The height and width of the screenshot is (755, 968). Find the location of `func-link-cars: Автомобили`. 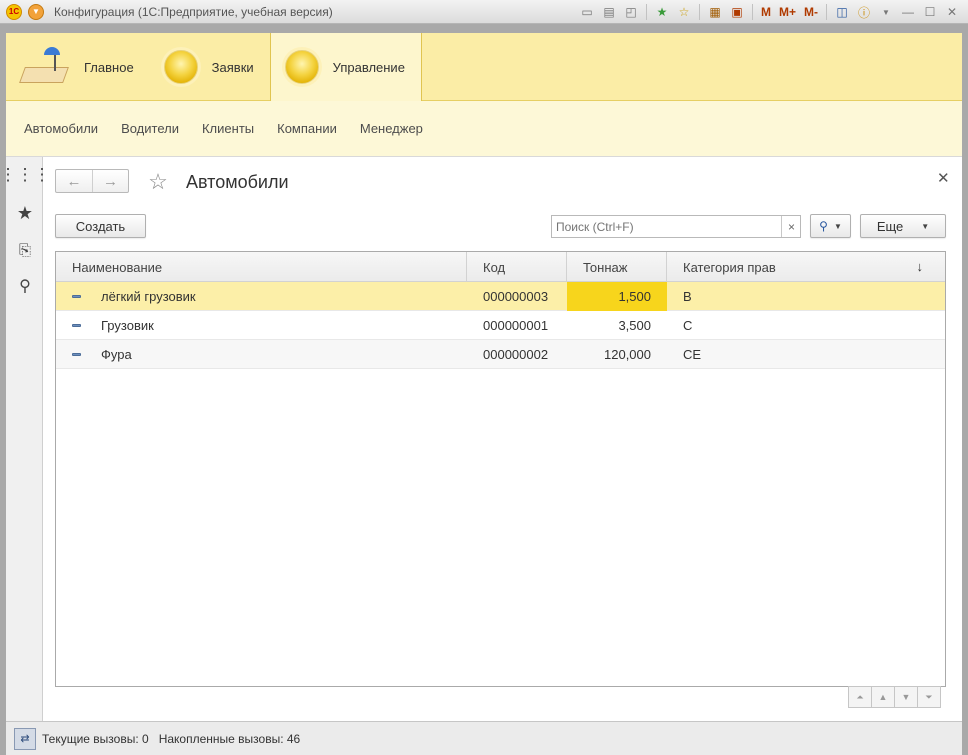

func-link-cars: Автомобили is located at coordinates (61, 128).